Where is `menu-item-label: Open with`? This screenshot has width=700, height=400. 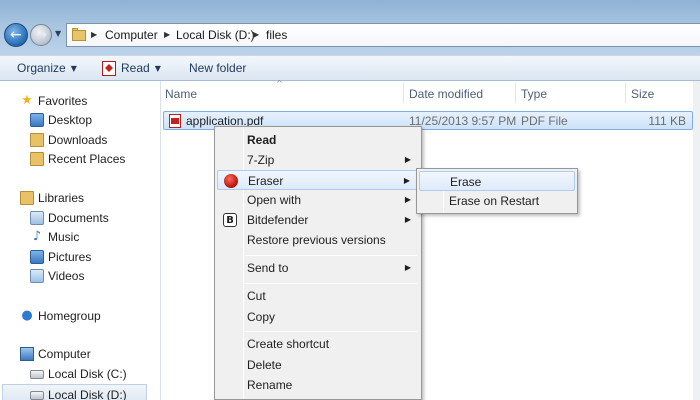 menu-item-label: Open with is located at coordinates (274, 200).